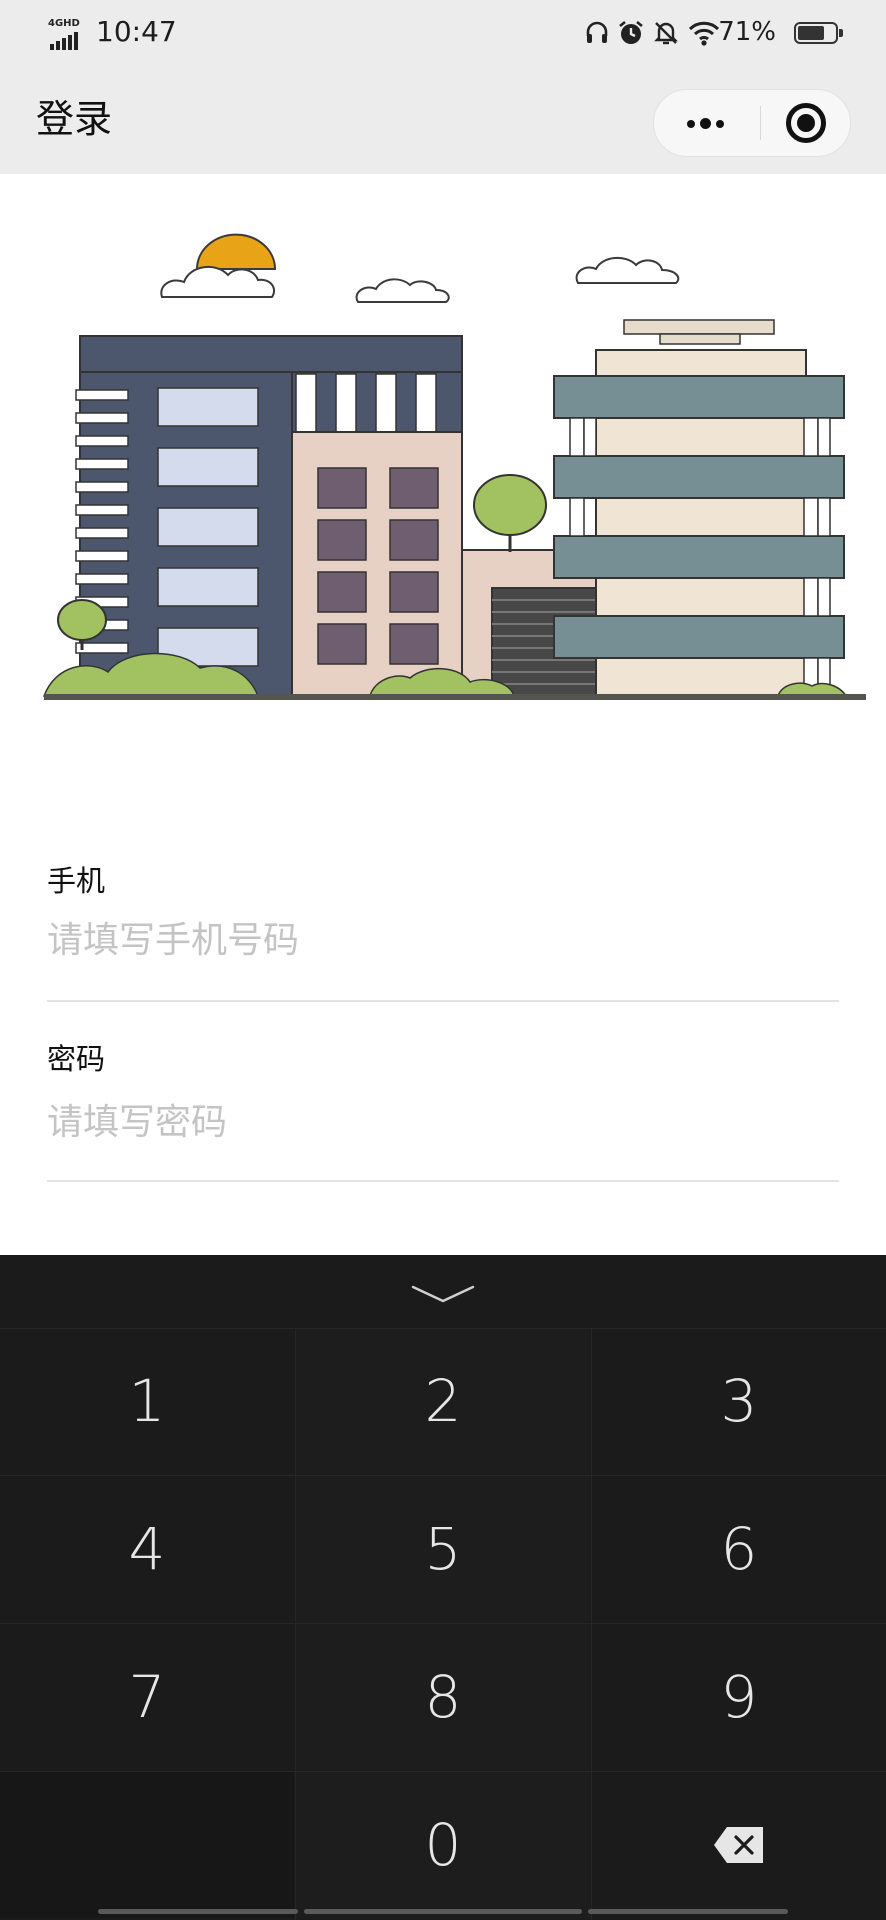  What do you see at coordinates (760, 123) in the screenshot?
I see `capsule-divider` at bounding box center [760, 123].